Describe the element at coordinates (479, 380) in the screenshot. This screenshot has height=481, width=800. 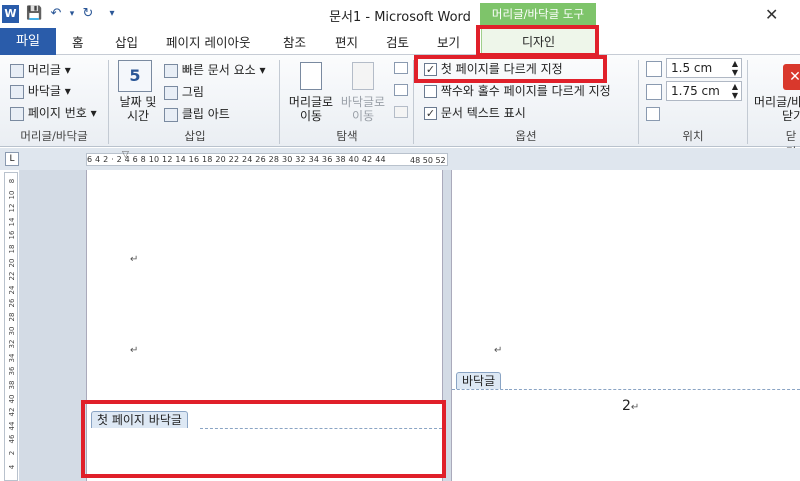
I see `footer-tag: 바닥글` at that location.